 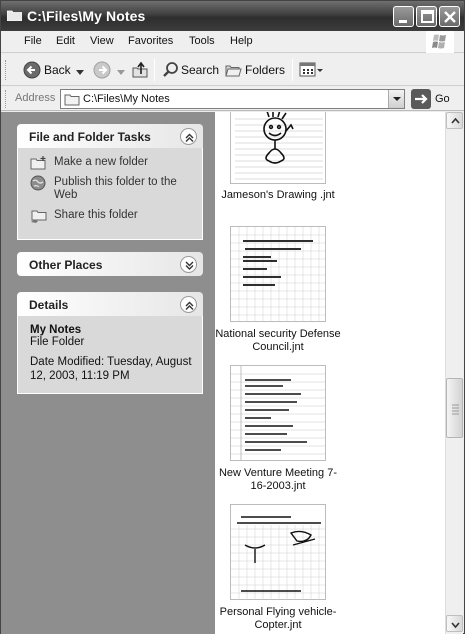 What do you see at coordinates (277, 479) in the screenshot?
I see `file-name: New Venture Meeting 7-16-2003.jnt` at bounding box center [277, 479].